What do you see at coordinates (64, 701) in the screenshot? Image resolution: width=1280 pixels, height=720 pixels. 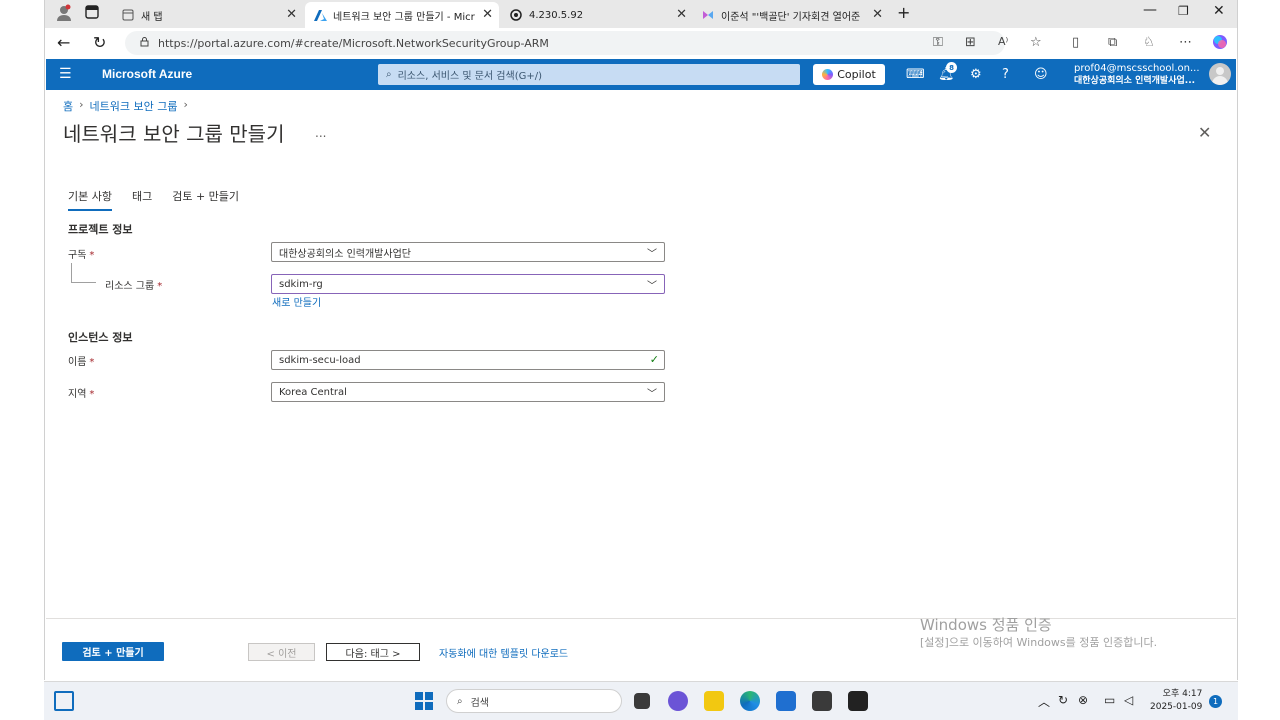 I see `widgets-icon` at bounding box center [64, 701].